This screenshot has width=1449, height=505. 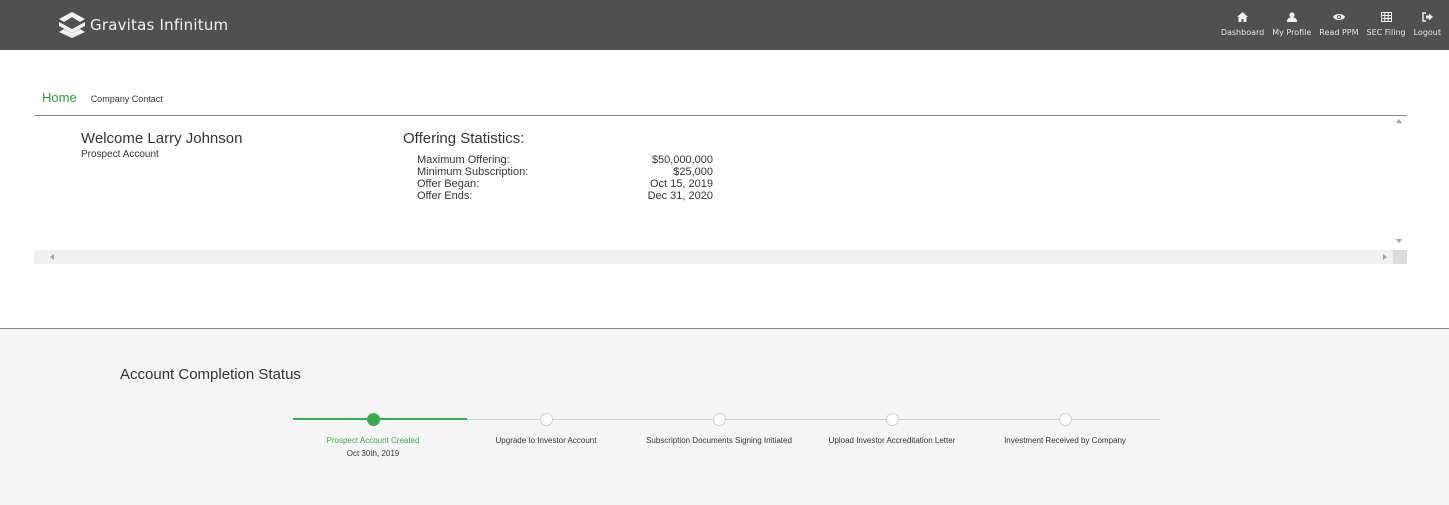 I want to click on stat-value: $50,000,000, so click(x=682, y=160).